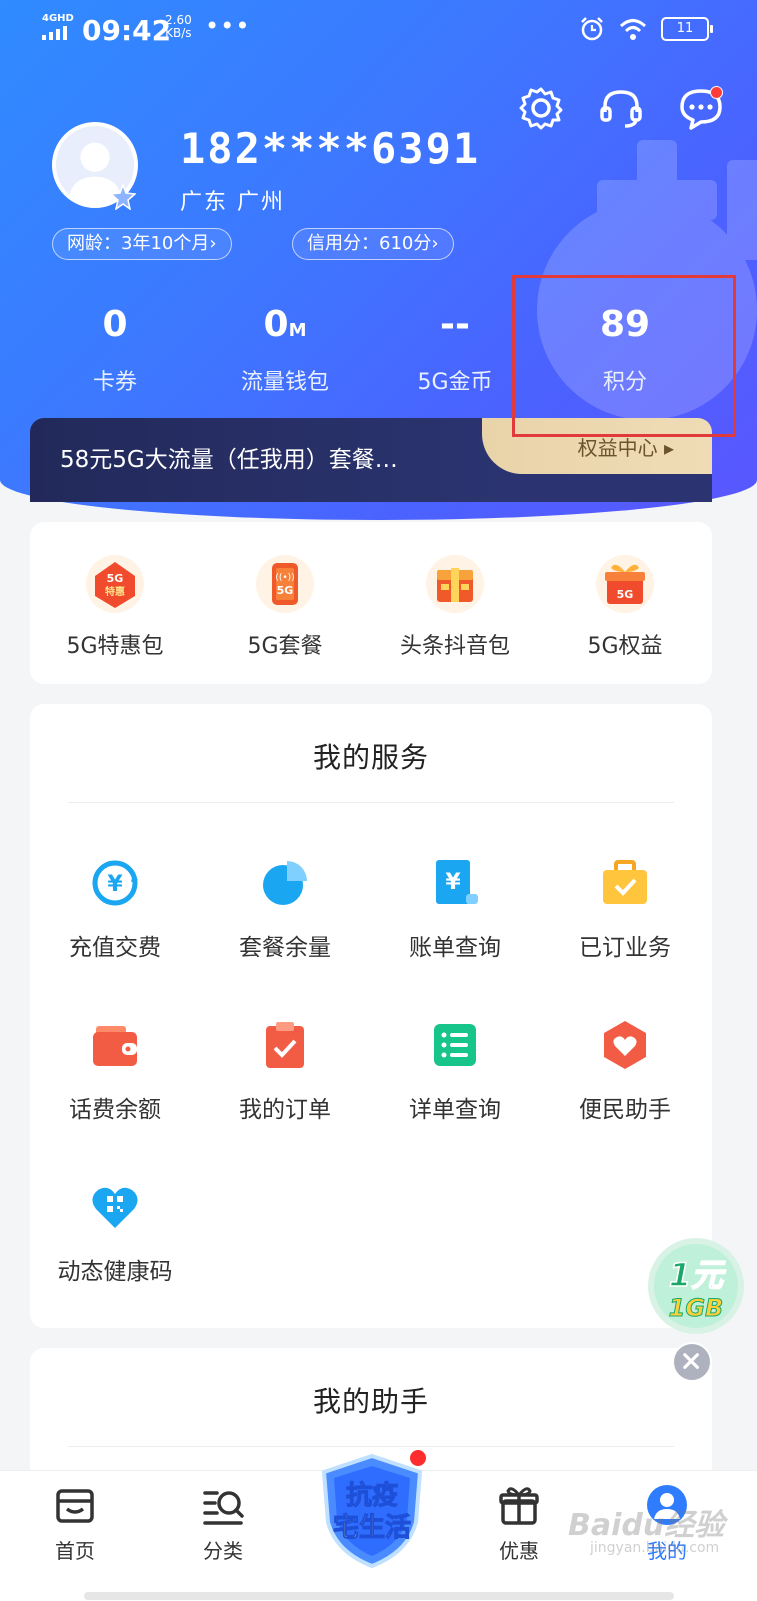 The image size is (757, 1601). Describe the element at coordinates (455, 584) in the screenshot. I see `toutiao-douyin-icon` at that location.